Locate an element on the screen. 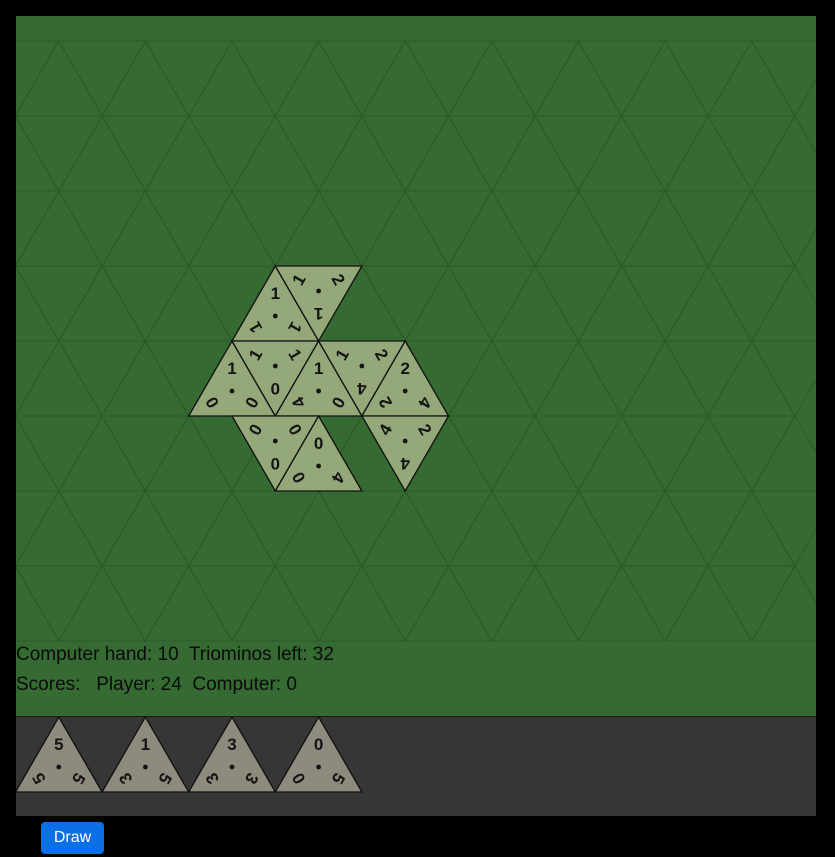 Image resolution: width=835 pixels, height=857 pixels. player-hand-tray: 555153333050 is located at coordinates (416, 766).